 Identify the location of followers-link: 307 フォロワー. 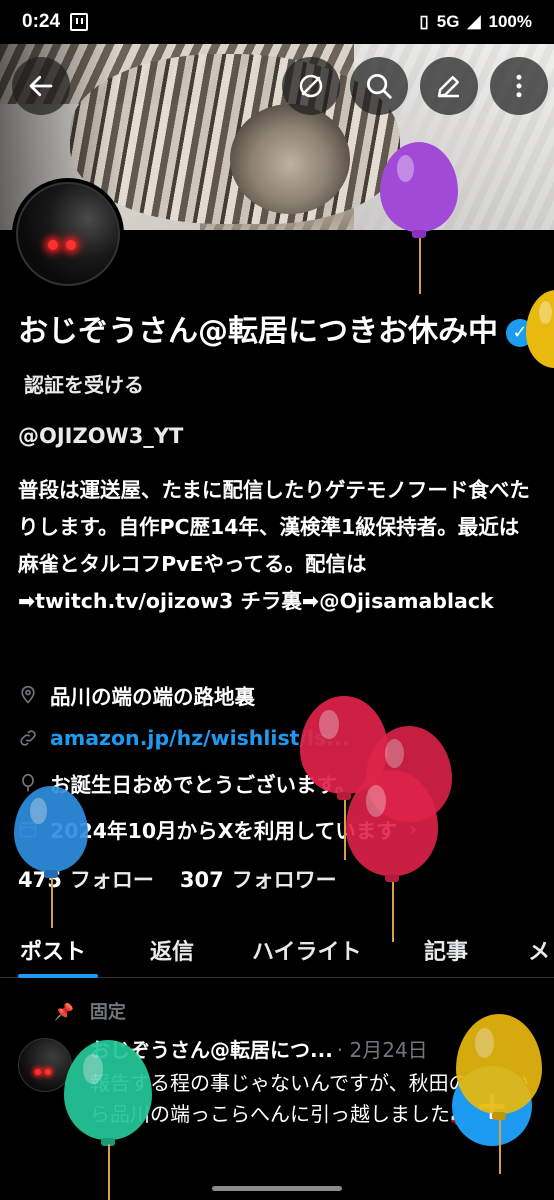
(258, 879).